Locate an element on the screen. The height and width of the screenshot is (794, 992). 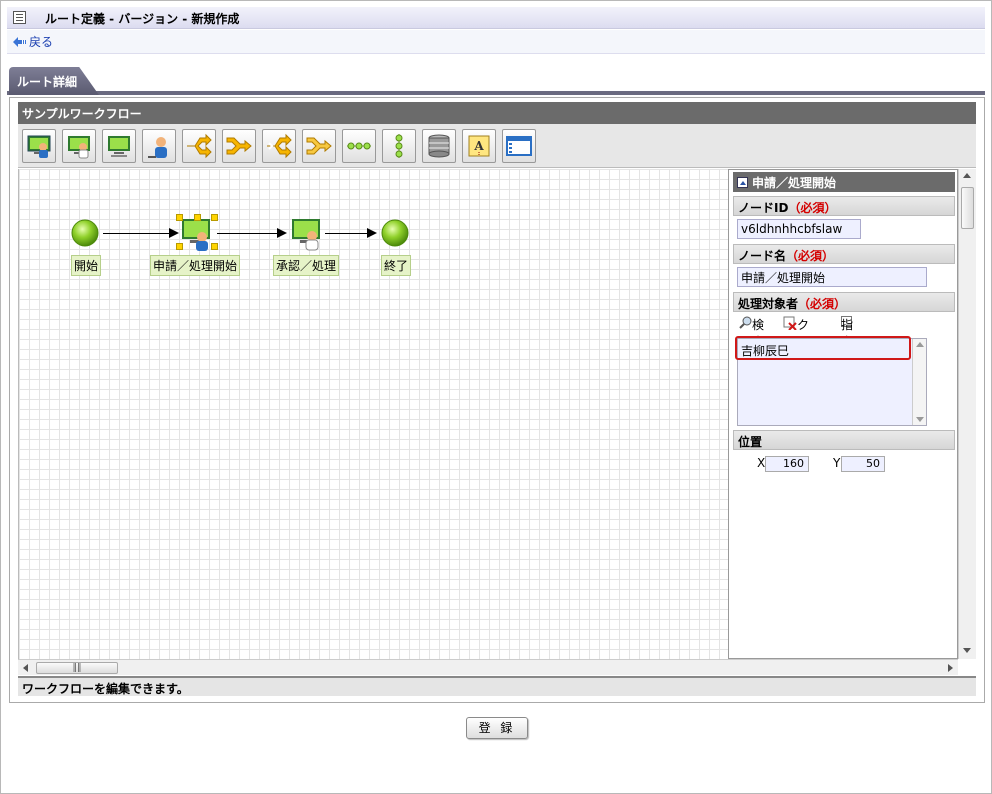
tool-database-button is located at coordinates (439, 146).